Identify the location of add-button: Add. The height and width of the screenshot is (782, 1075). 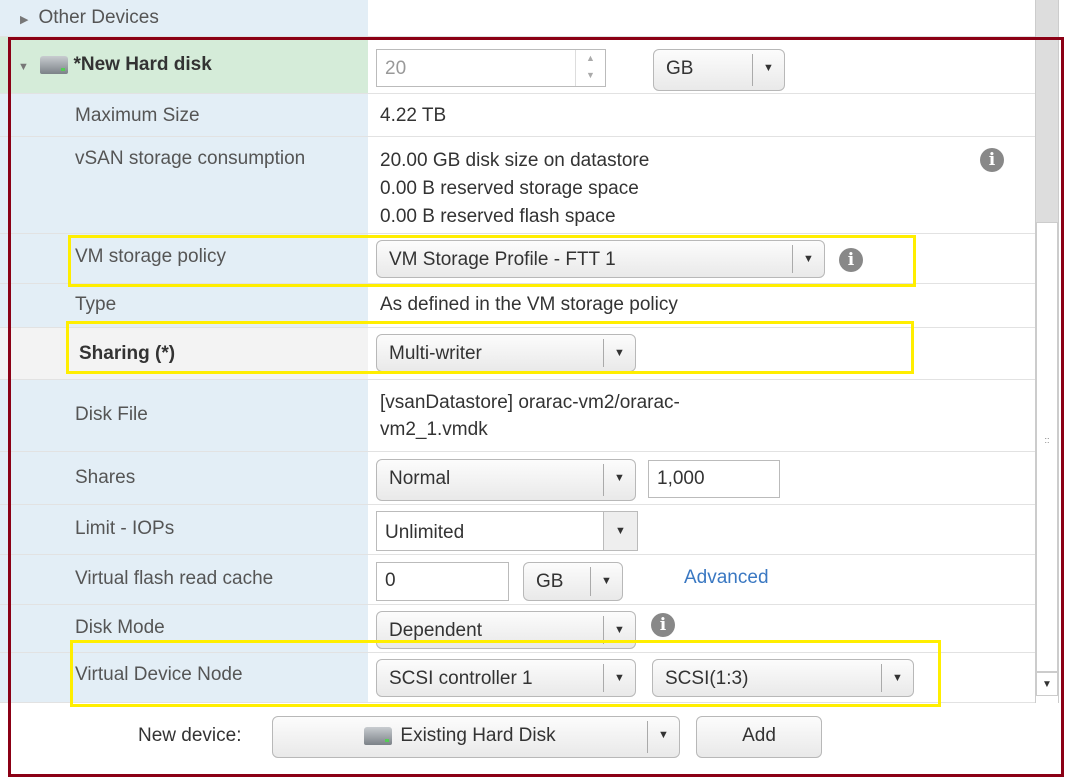
(759, 737).